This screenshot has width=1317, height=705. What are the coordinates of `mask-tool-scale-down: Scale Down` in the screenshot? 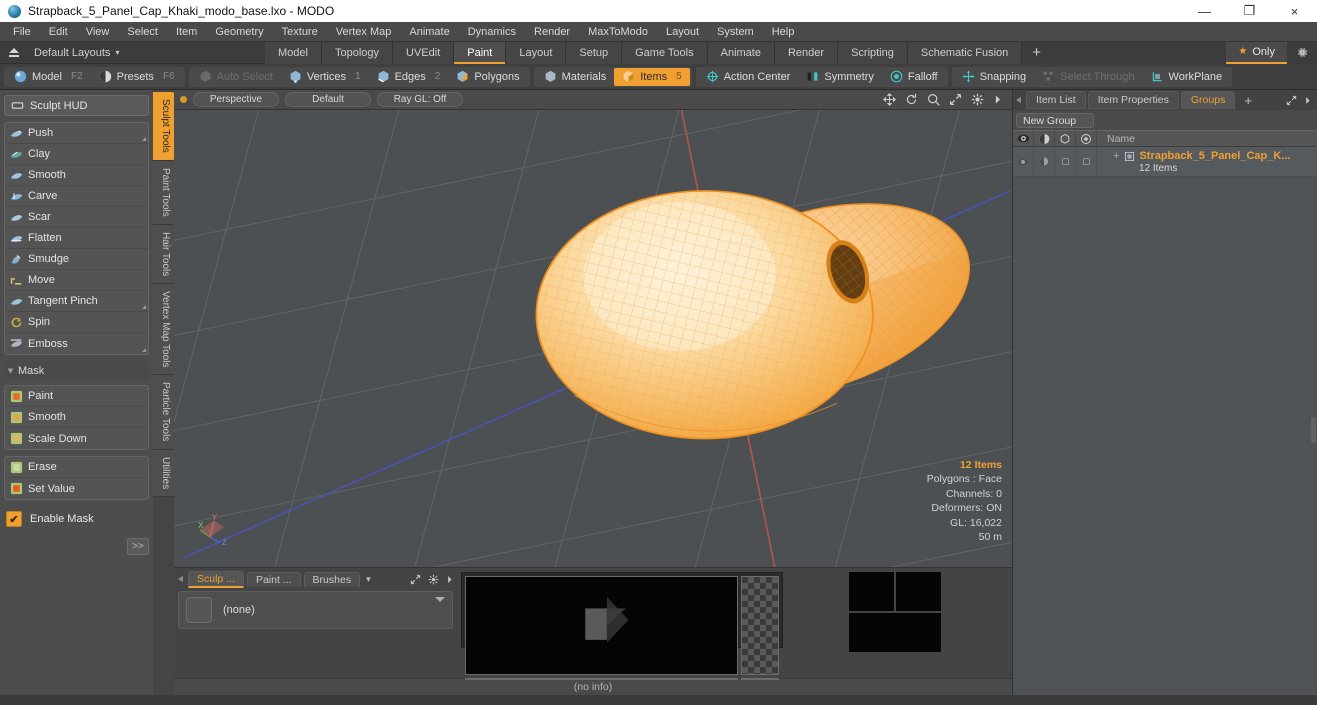 It's located at (76, 438).